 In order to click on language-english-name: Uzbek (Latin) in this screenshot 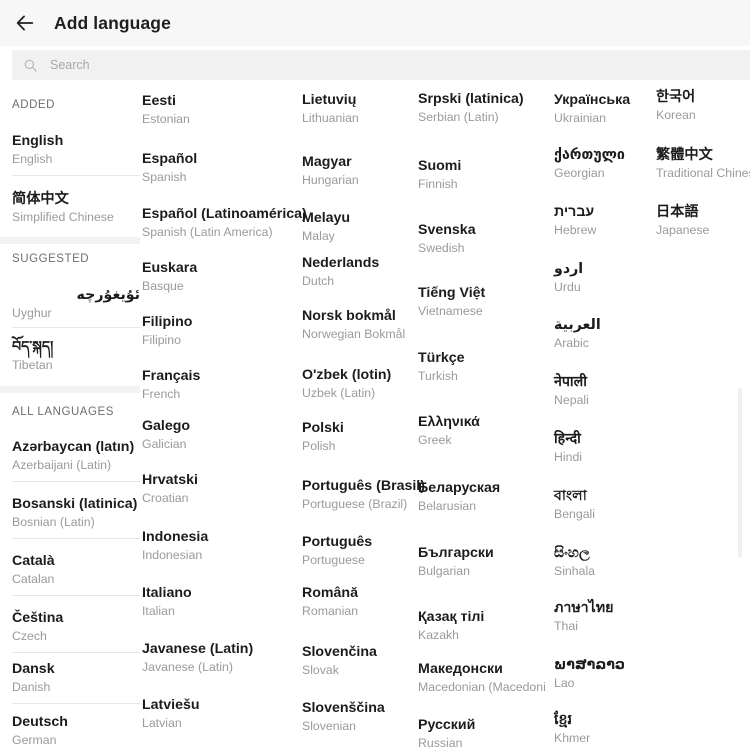, I will do `click(339, 392)`.